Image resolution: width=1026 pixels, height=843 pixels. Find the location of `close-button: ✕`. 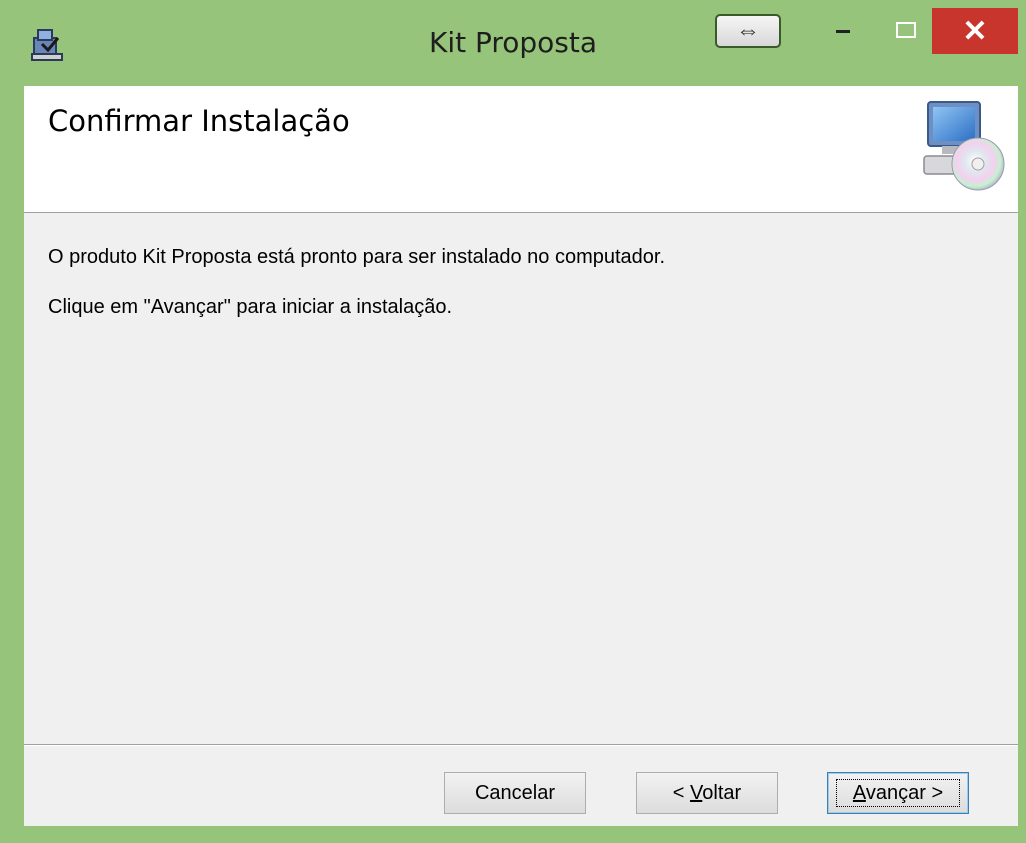

close-button: ✕ is located at coordinates (975, 31).